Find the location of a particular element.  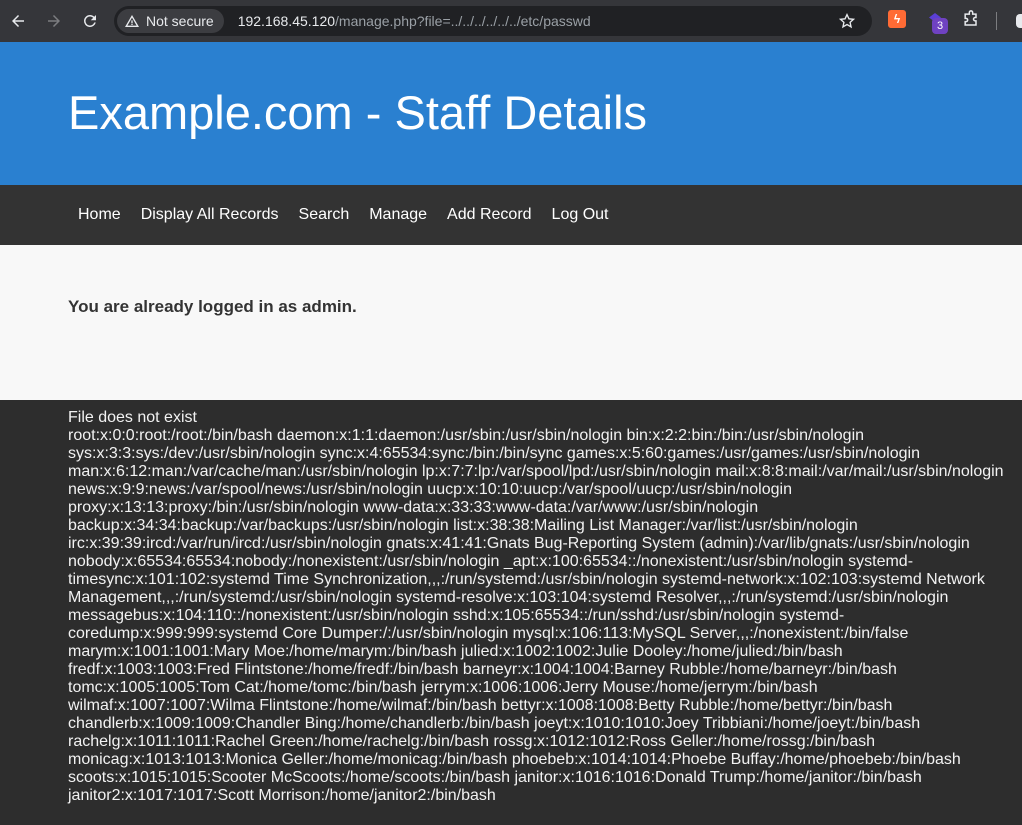

login-status-message: You are already logged in as admin. is located at coordinates (212, 306).